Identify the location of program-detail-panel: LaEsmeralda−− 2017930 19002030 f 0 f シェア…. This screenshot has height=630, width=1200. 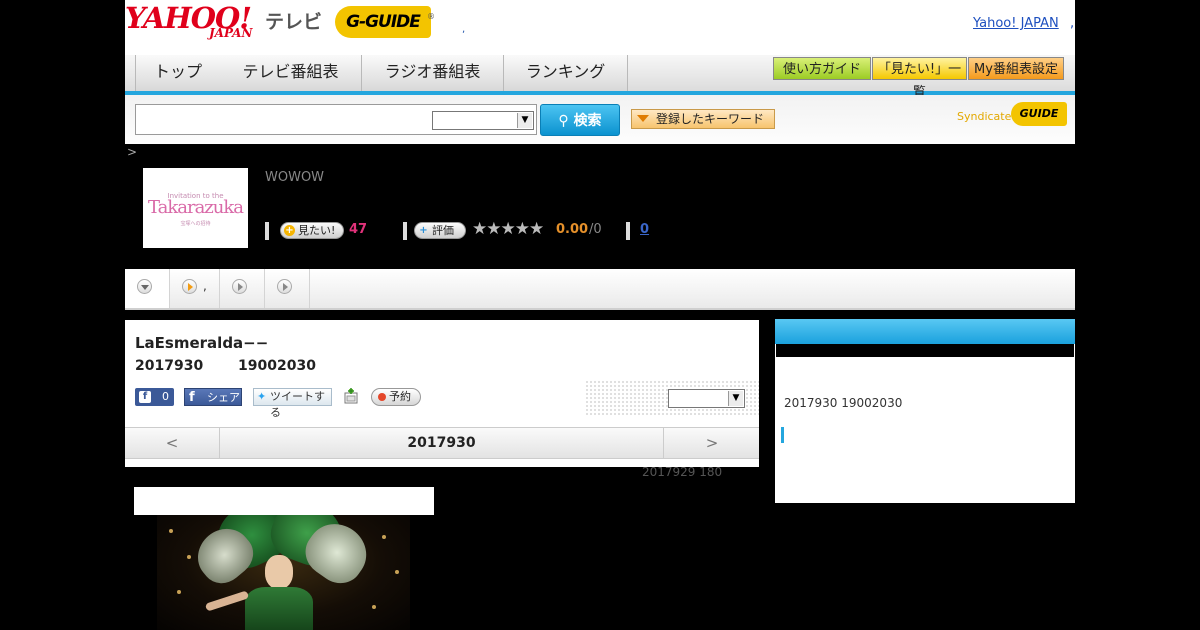
(442, 393).